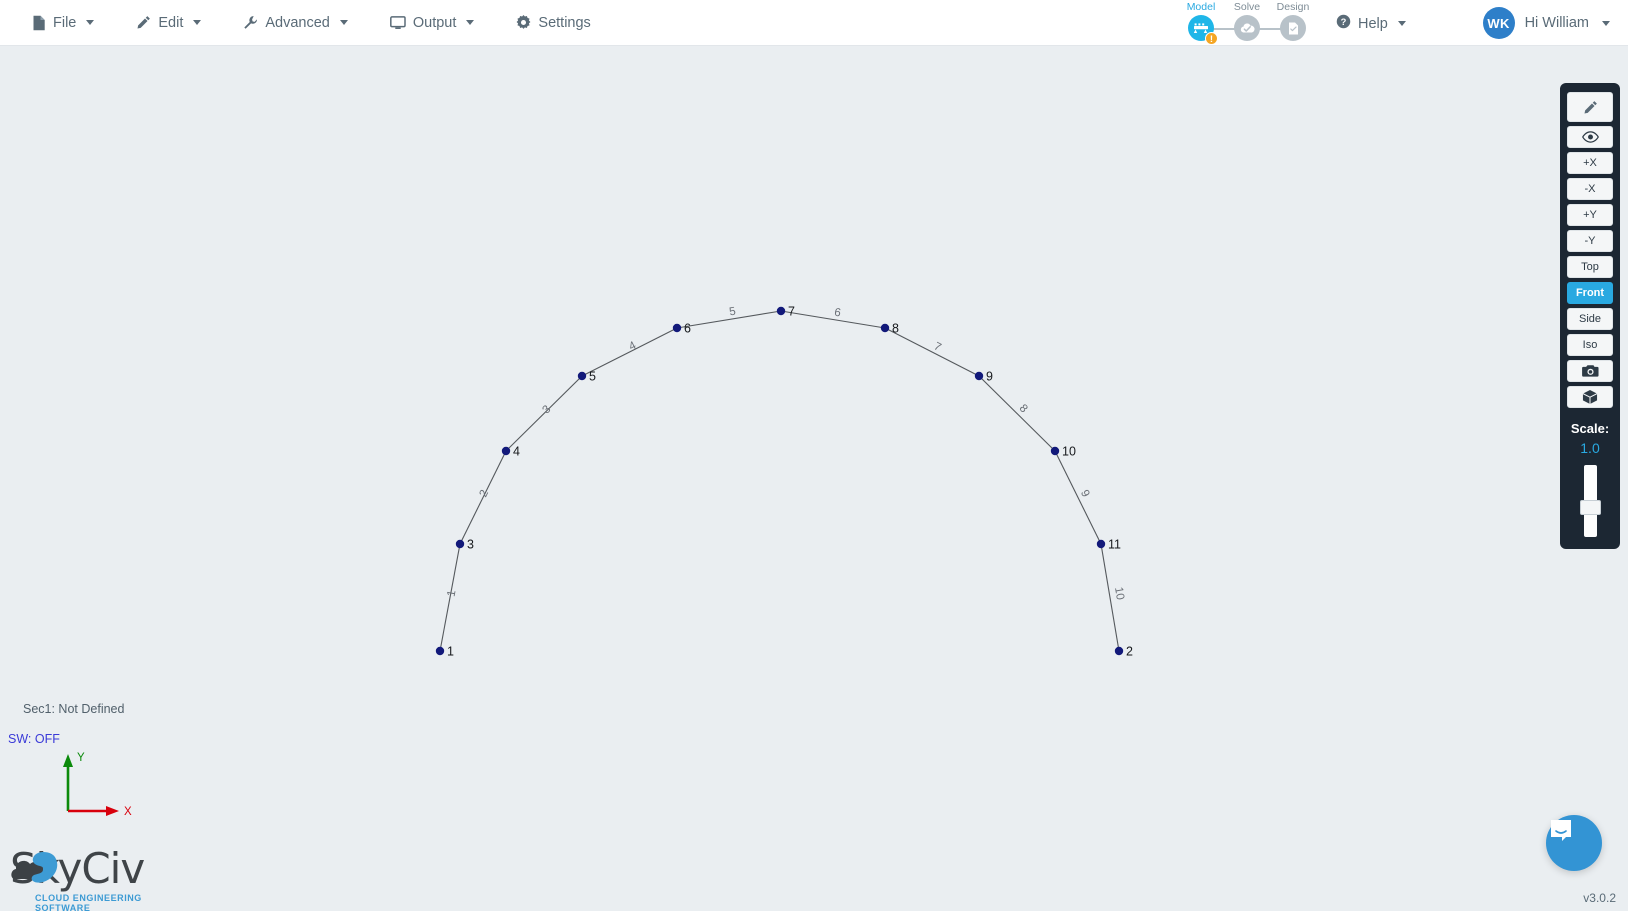  Describe the element at coordinates (1247, 7) in the screenshot. I see `stepper-label-solve: Solve` at that location.